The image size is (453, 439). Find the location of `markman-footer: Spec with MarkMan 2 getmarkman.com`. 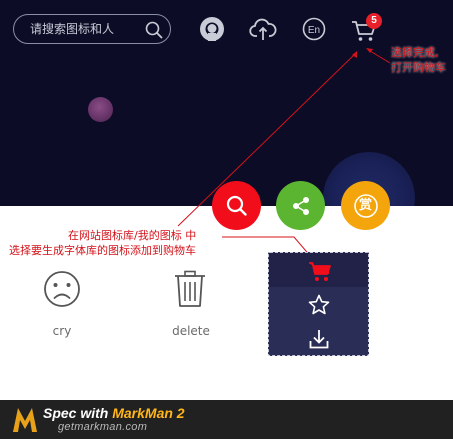

markman-footer: Spec with MarkMan 2 getmarkman.com is located at coordinates (226, 419).